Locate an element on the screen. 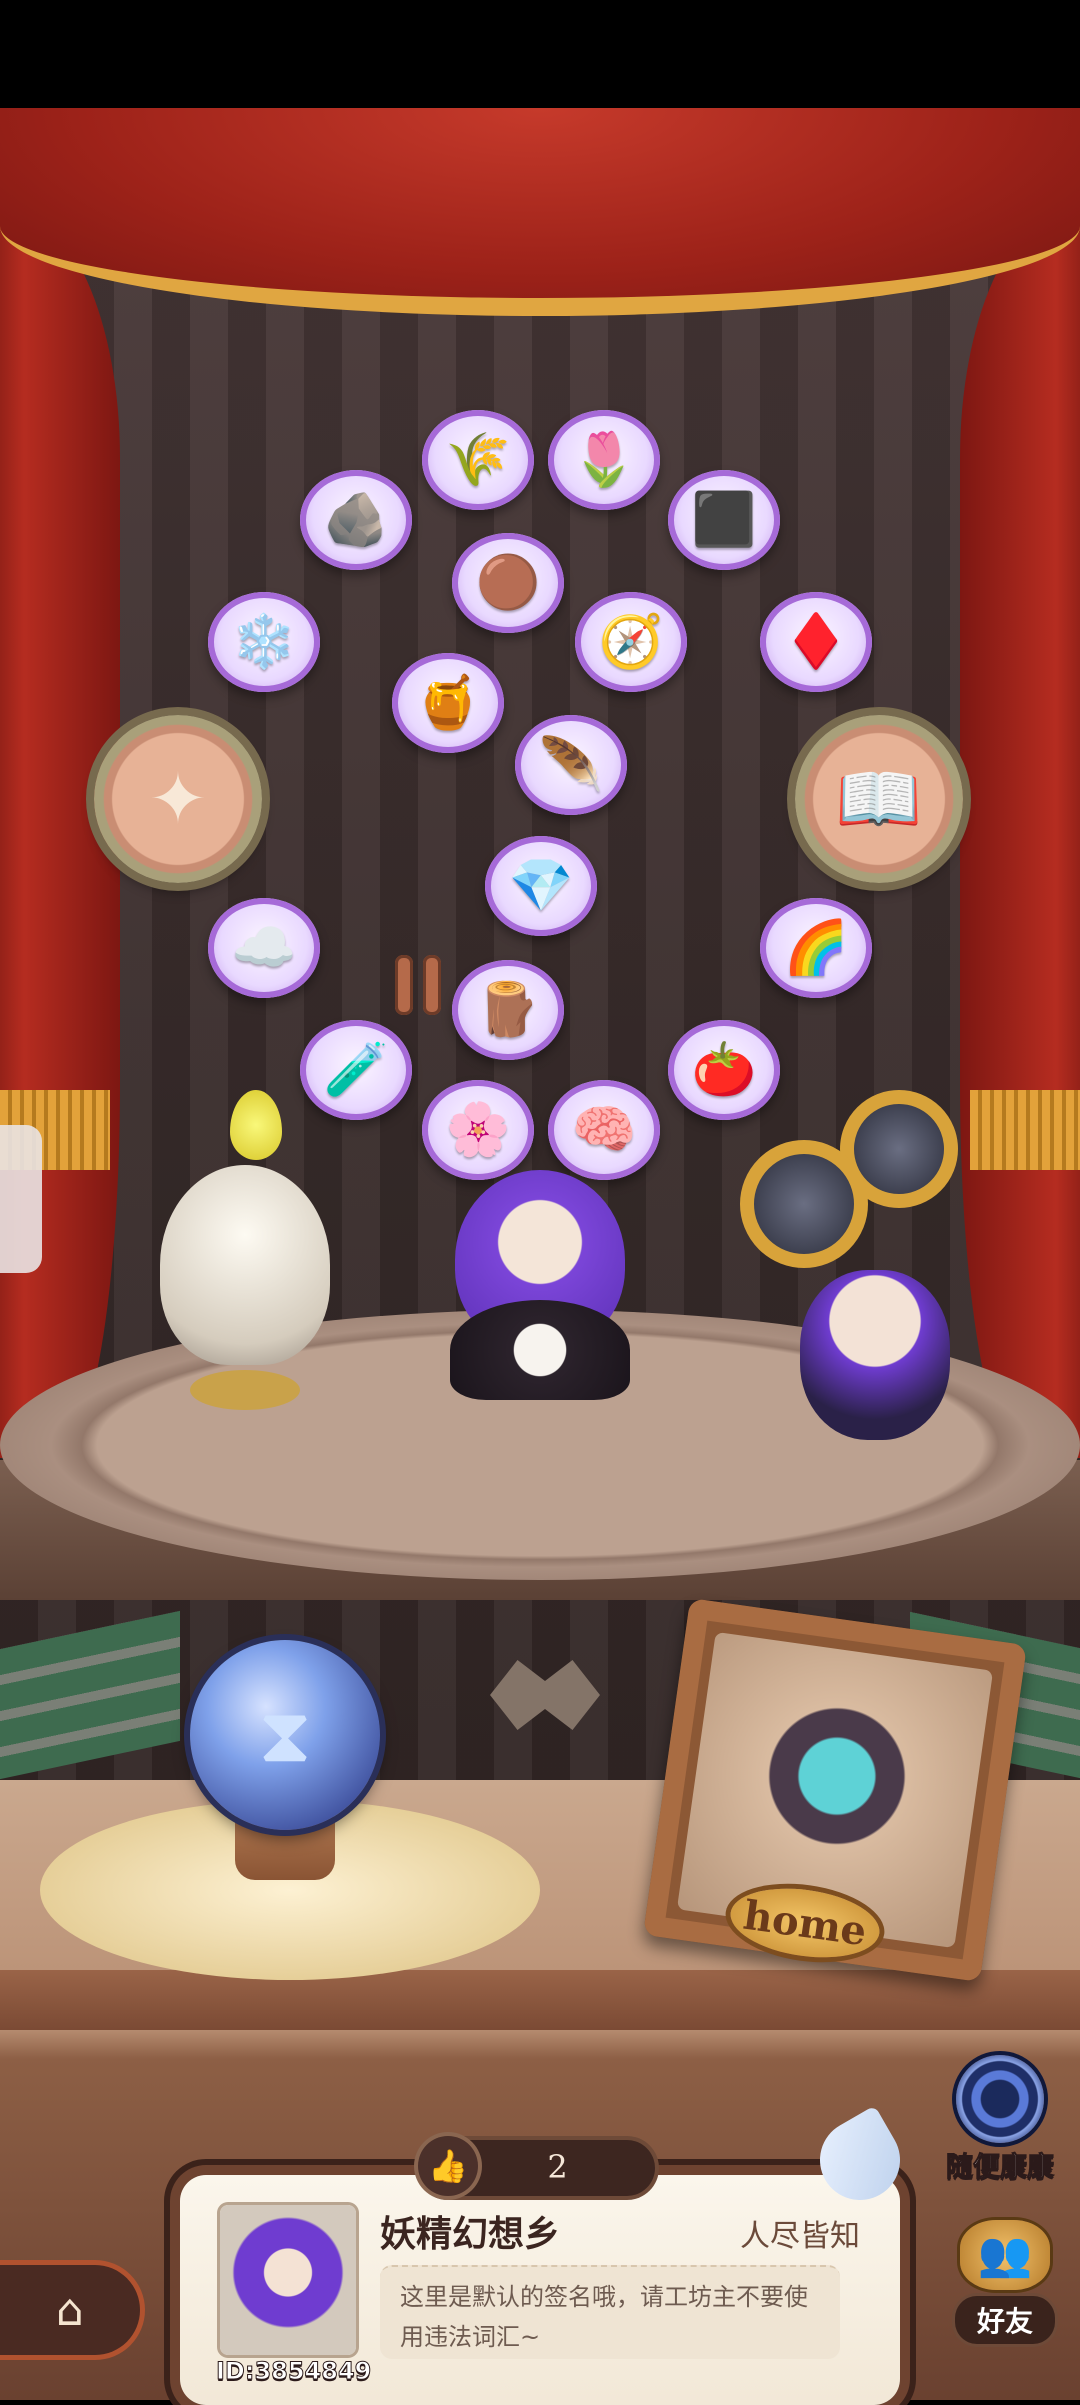 The height and width of the screenshot is (2405, 1080). honeycomb-icon: 🍯 is located at coordinates (448, 703).